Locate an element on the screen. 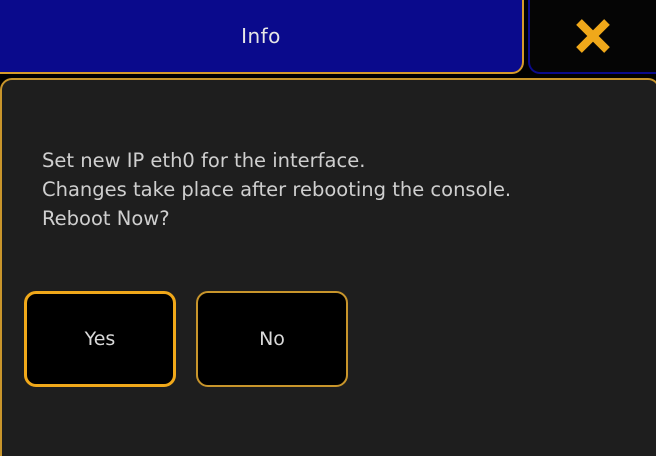 The height and width of the screenshot is (456, 656). close-x-icon is located at coordinates (593, 36).